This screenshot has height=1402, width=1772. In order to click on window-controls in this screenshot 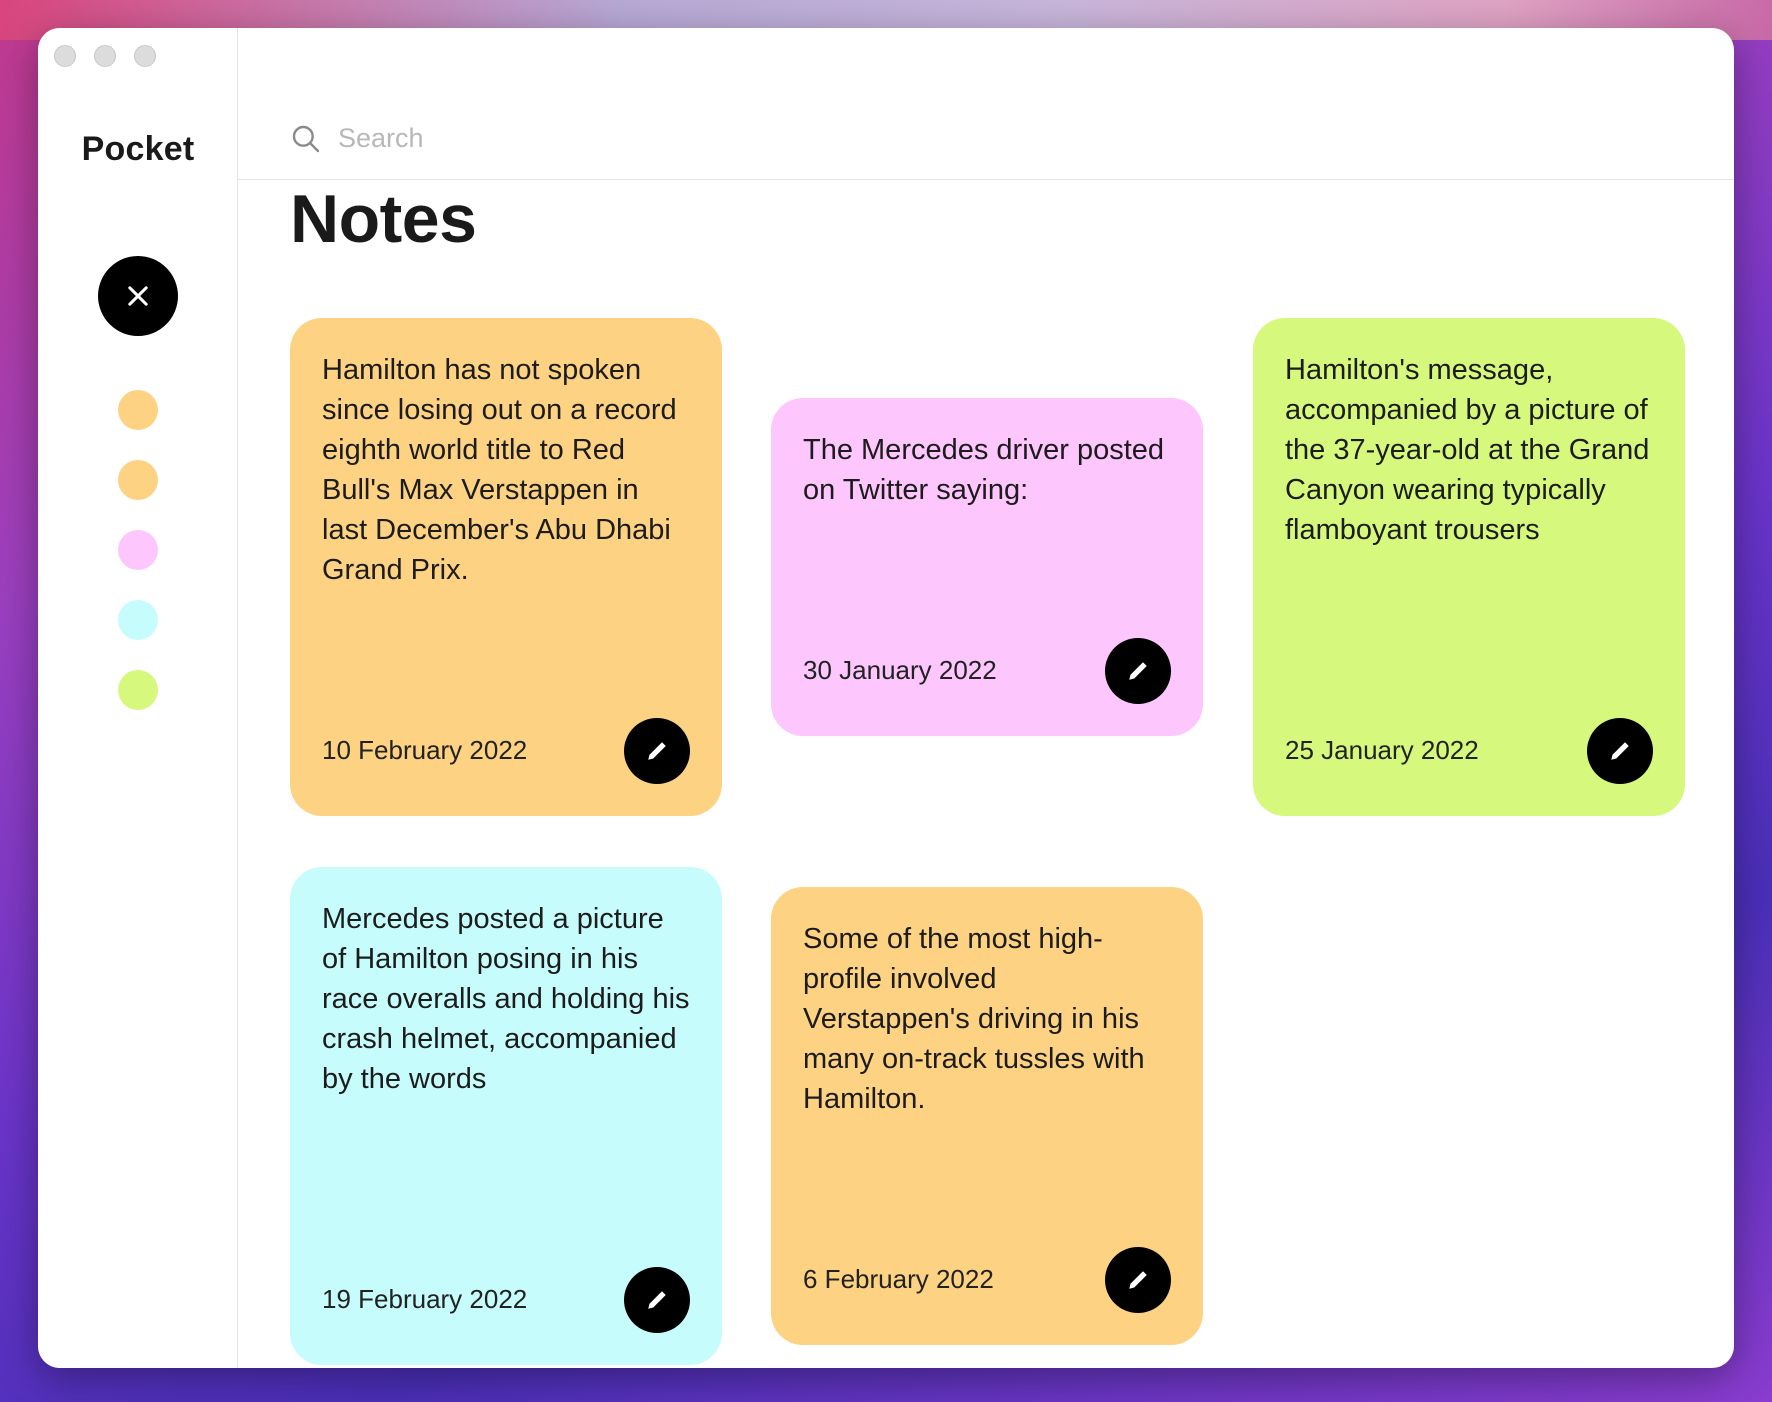, I will do `click(105, 56)`.